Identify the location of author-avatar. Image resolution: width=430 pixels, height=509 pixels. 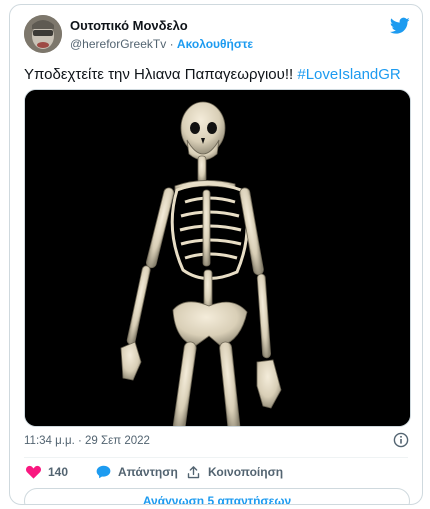
(43, 34).